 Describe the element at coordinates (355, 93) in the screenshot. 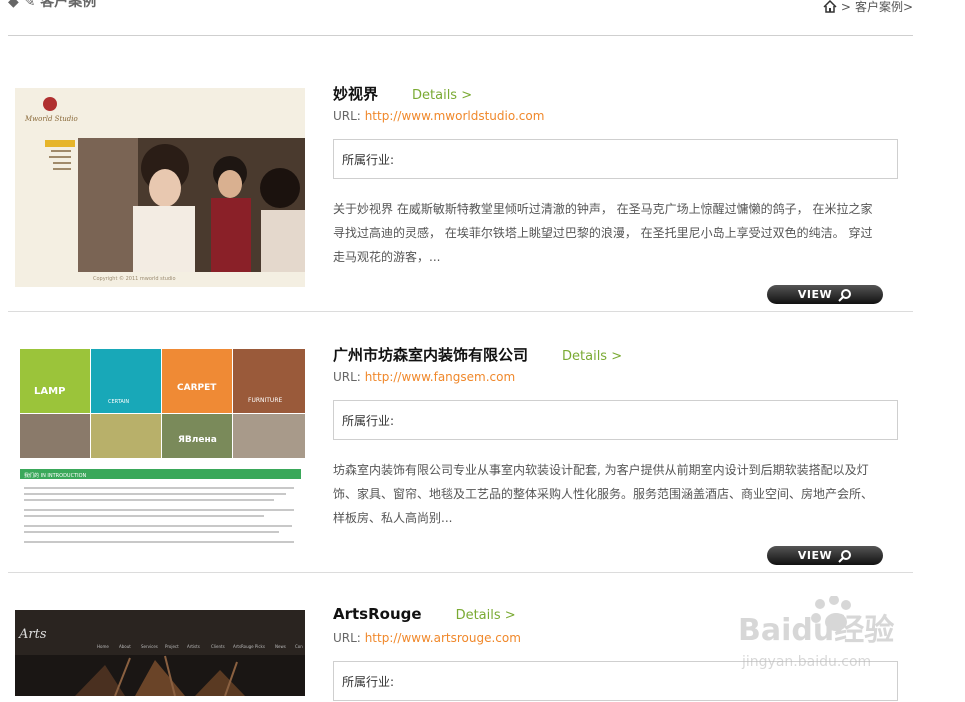

I see `case-title: 妙视界` at that location.